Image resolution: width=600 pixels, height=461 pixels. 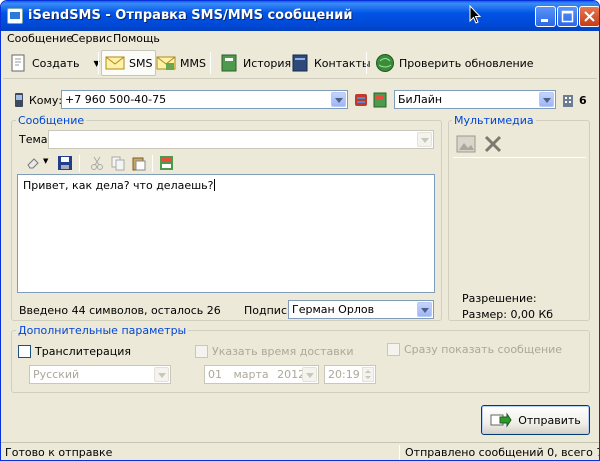 I want to click on character-counter: Введено 44 символов, осталось 26, so click(x=120, y=310).